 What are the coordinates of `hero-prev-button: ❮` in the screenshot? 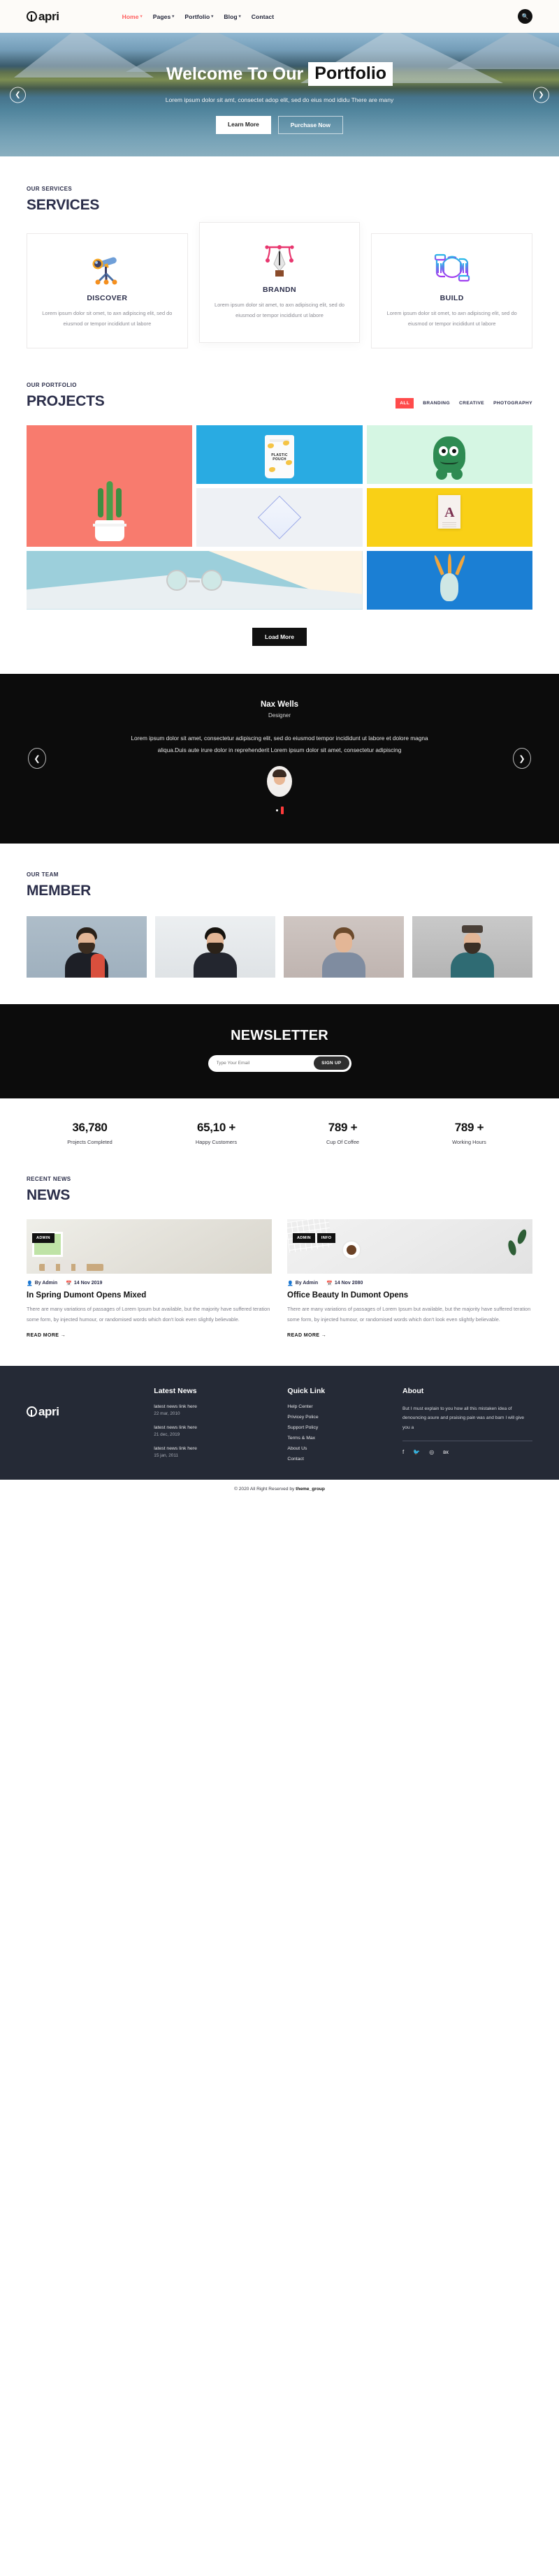 It's located at (18, 95).